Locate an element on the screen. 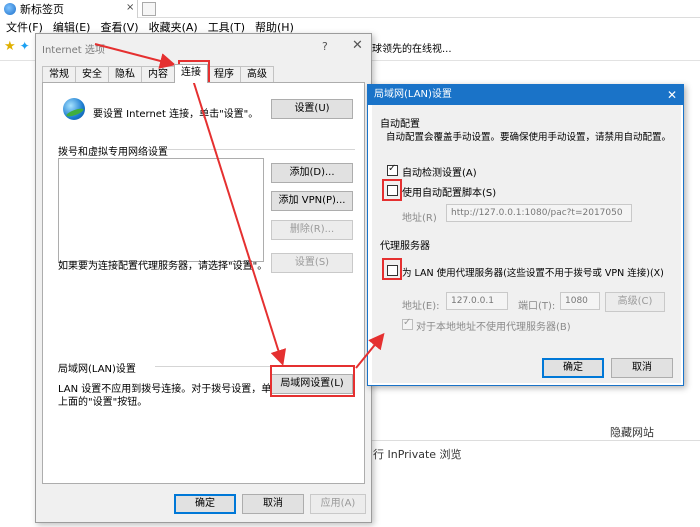  setup-text: 要设置 Internet 连接，单击"设置"。 is located at coordinates (176, 114).